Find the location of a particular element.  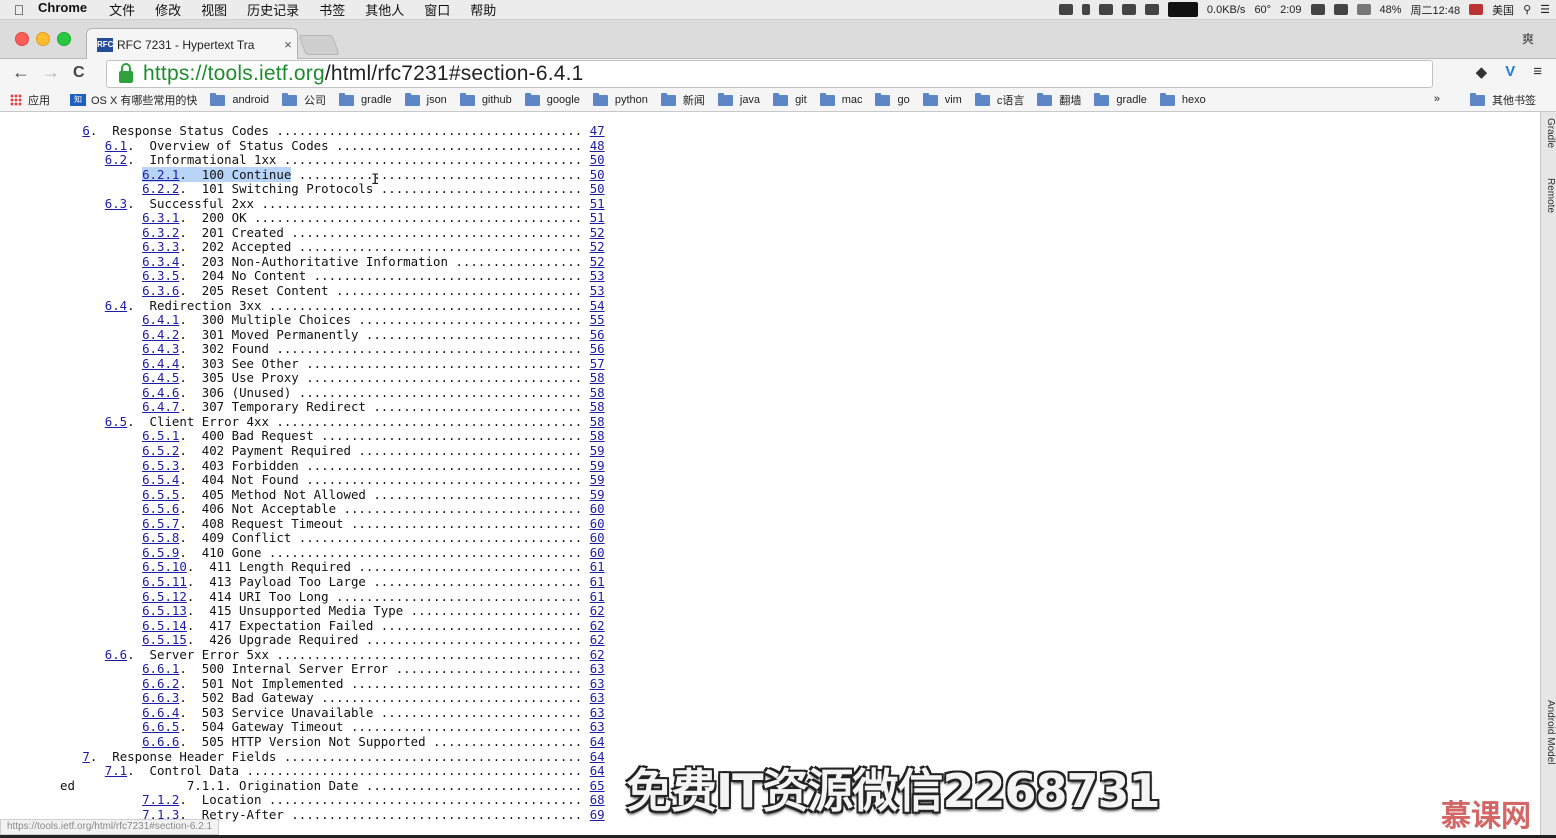

toc-page-link: 61 is located at coordinates (597, 581).